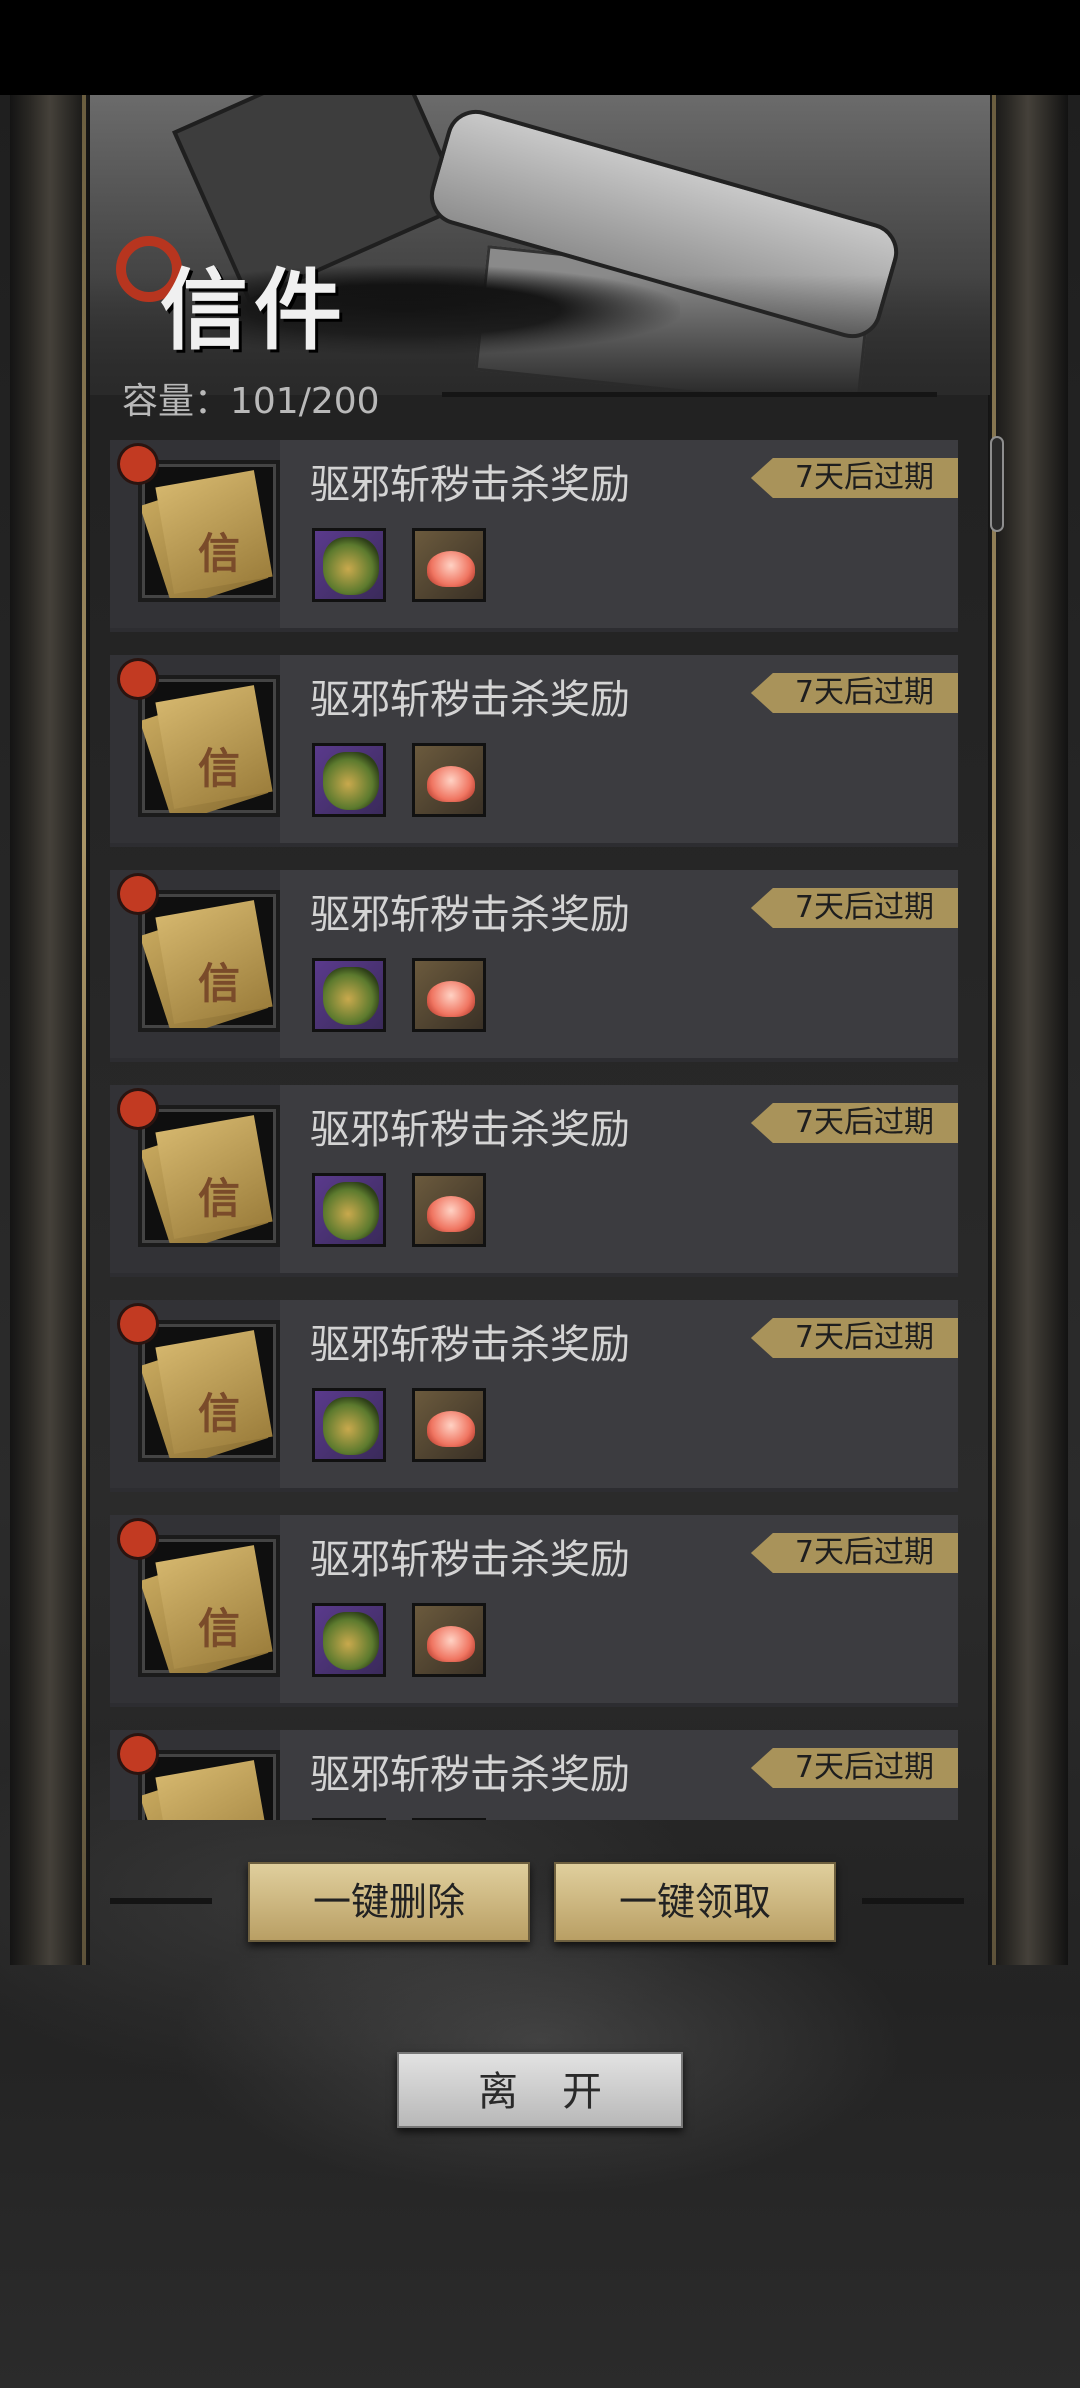 Image resolution: width=1080 pixels, height=2388 pixels. I want to click on divider-left, so click(161, 1901).